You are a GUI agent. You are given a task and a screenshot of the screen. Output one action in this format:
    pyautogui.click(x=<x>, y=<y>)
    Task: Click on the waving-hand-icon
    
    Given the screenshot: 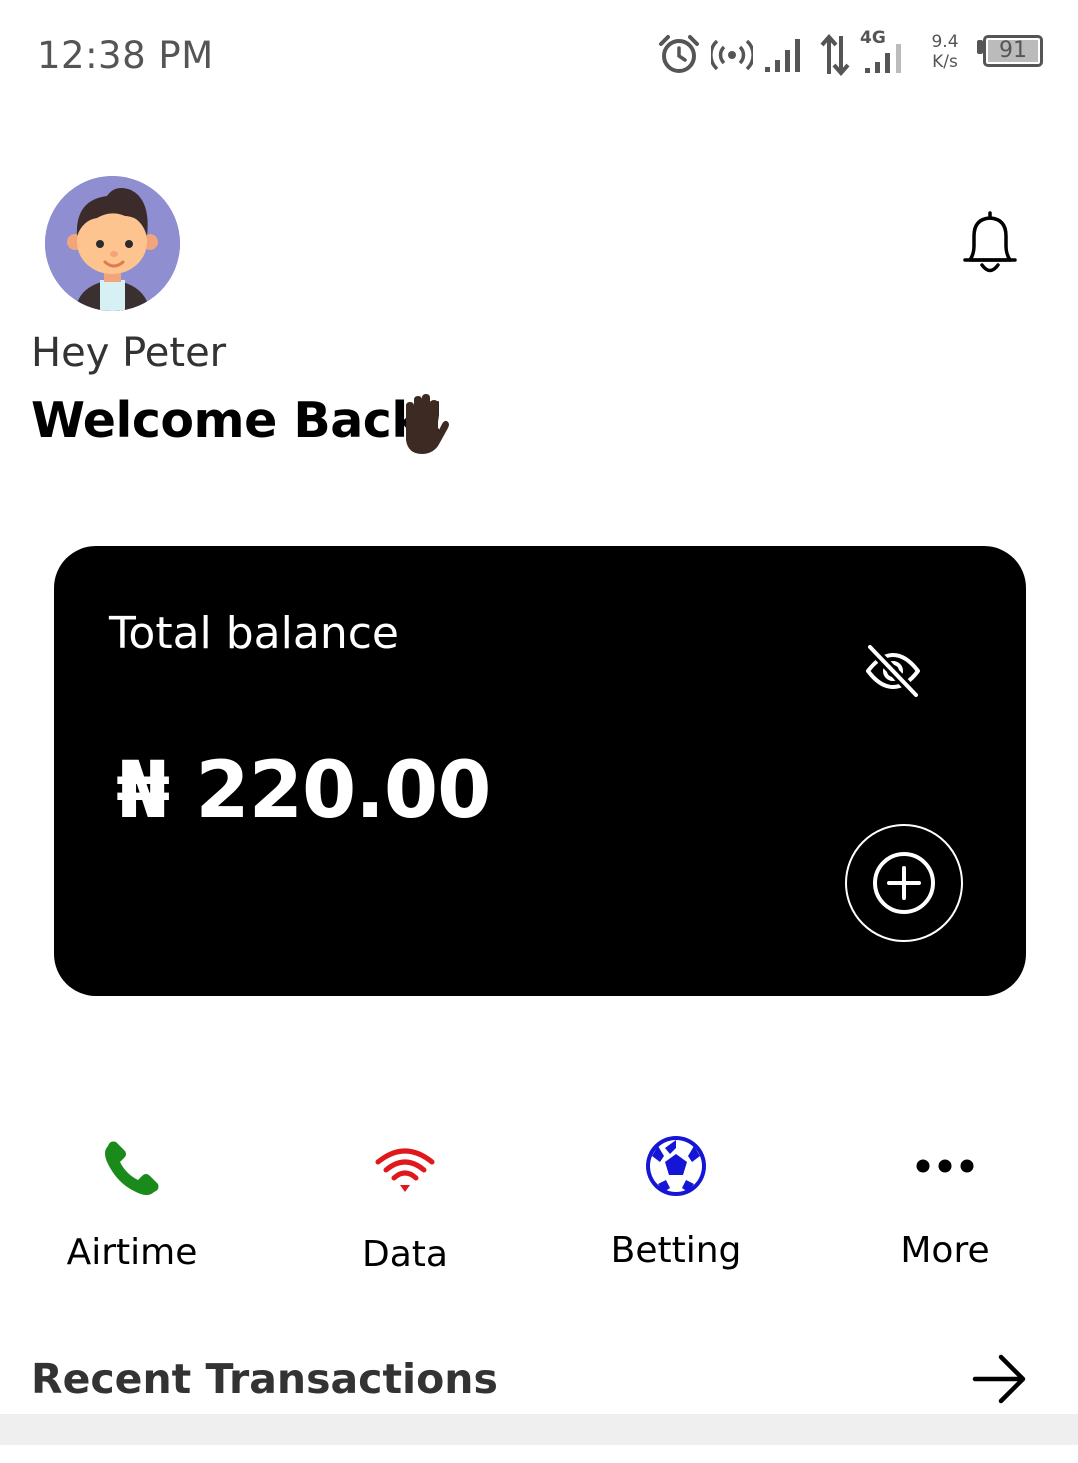 What is the action you would take?
    pyautogui.click(x=427, y=424)
    